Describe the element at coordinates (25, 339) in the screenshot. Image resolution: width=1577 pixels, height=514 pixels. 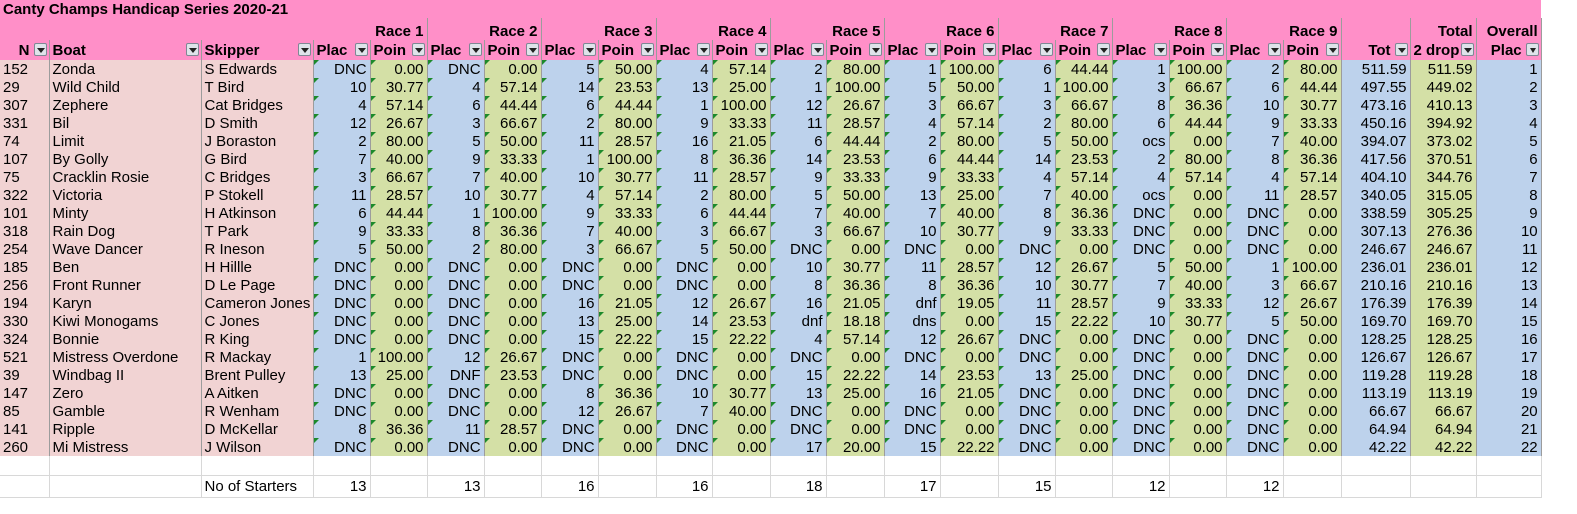
I see `sail-number-cell: 324` at that location.